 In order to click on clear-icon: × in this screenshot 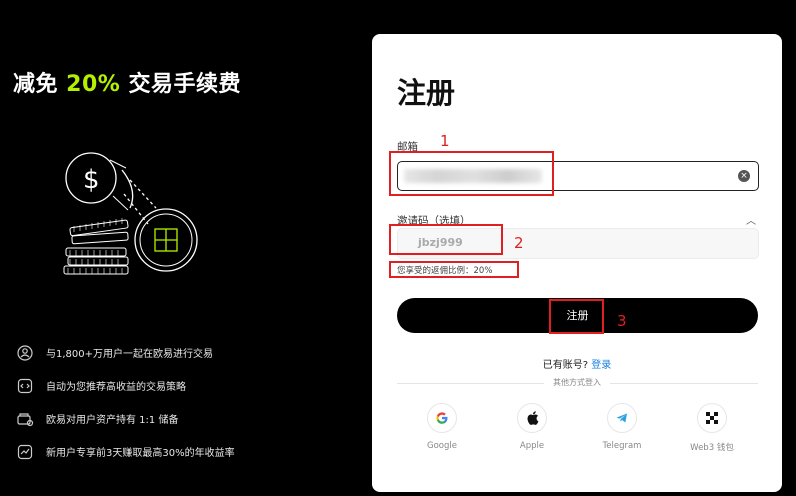, I will do `click(744, 176)`.